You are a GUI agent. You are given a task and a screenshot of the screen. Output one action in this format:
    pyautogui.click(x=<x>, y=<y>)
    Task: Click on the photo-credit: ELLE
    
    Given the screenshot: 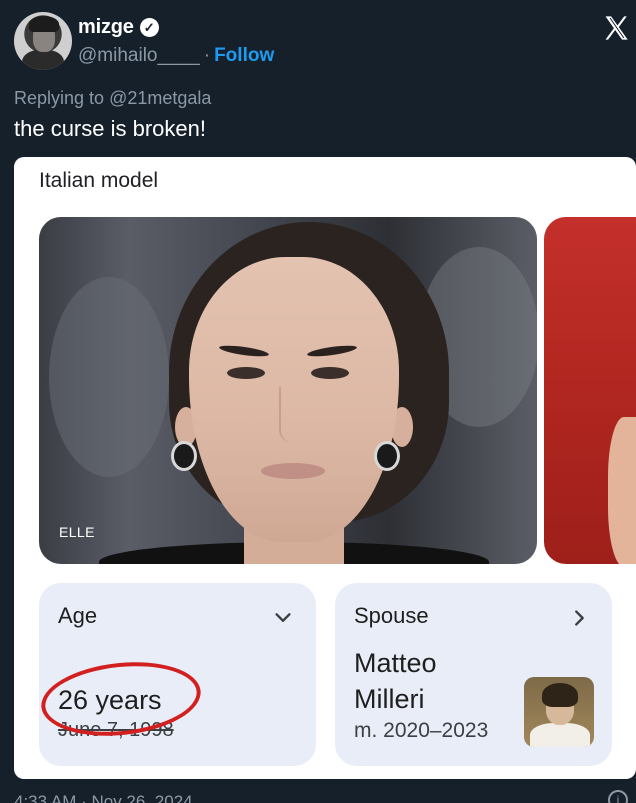 What is the action you would take?
    pyautogui.click(x=77, y=532)
    